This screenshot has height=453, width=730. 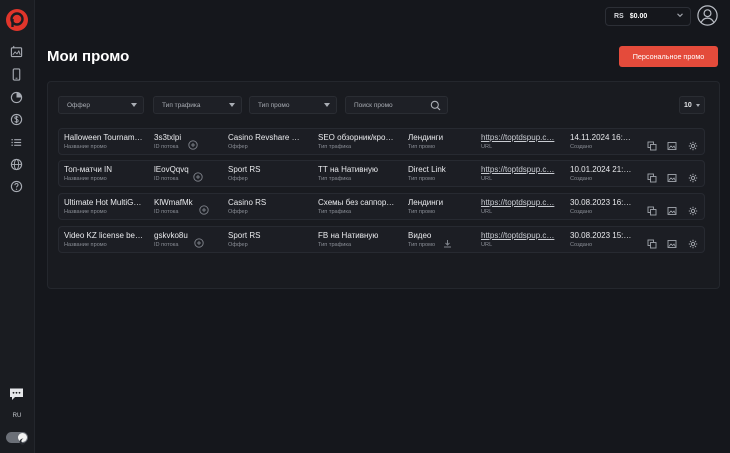 What do you see at coordinates (173, 202) in the screenshot?
I see `stream-id: KlWmafMk` at bounding box center [173, 202].